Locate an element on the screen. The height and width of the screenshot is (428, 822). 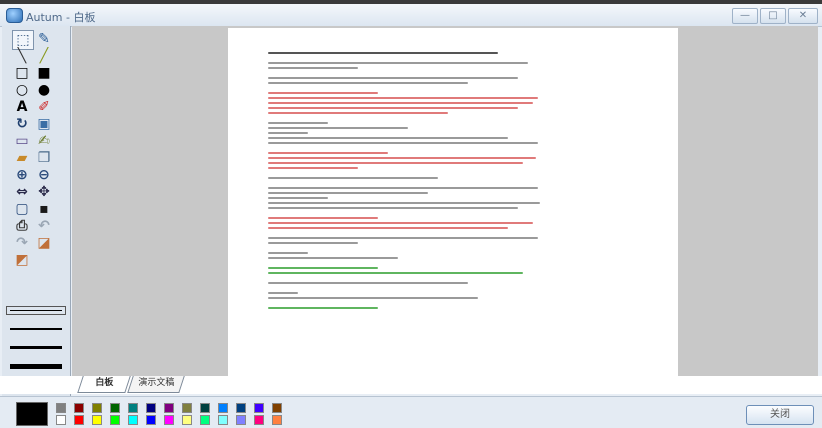
ellipse-outline-icon: ○ is located at coordinates (22, 90).